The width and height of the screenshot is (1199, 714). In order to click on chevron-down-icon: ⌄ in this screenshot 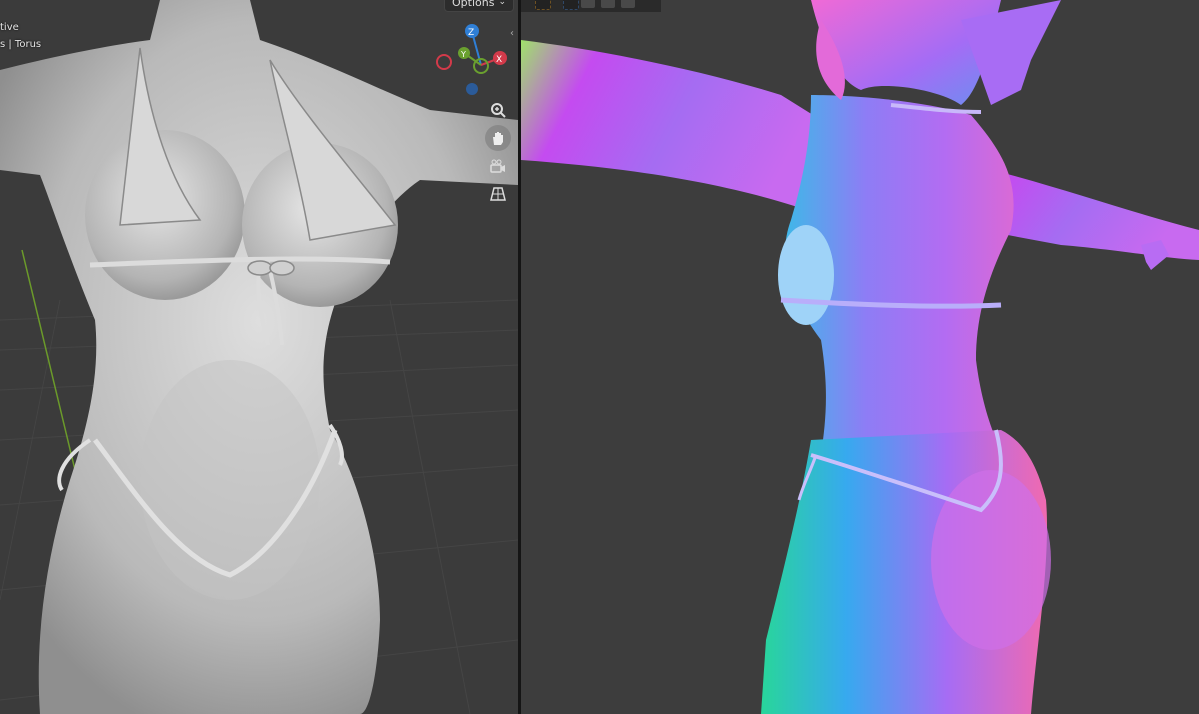, I will do `click(502, 3)`.